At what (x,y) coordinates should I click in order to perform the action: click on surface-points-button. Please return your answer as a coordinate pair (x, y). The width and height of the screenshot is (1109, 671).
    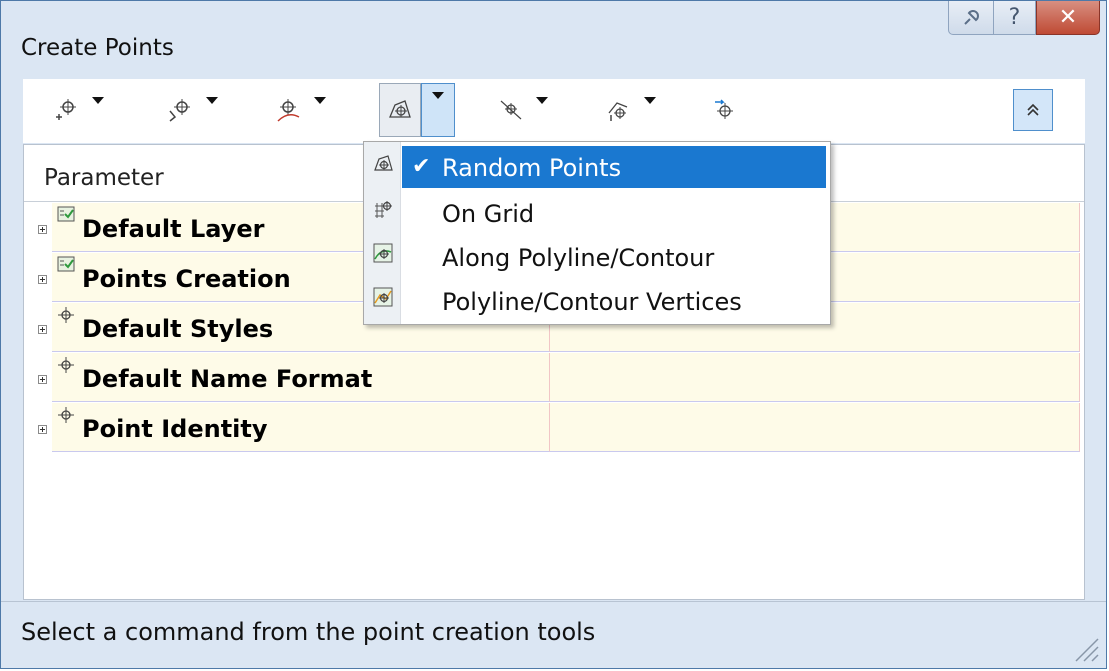
    Looking at the image, I should click on (400, 110).